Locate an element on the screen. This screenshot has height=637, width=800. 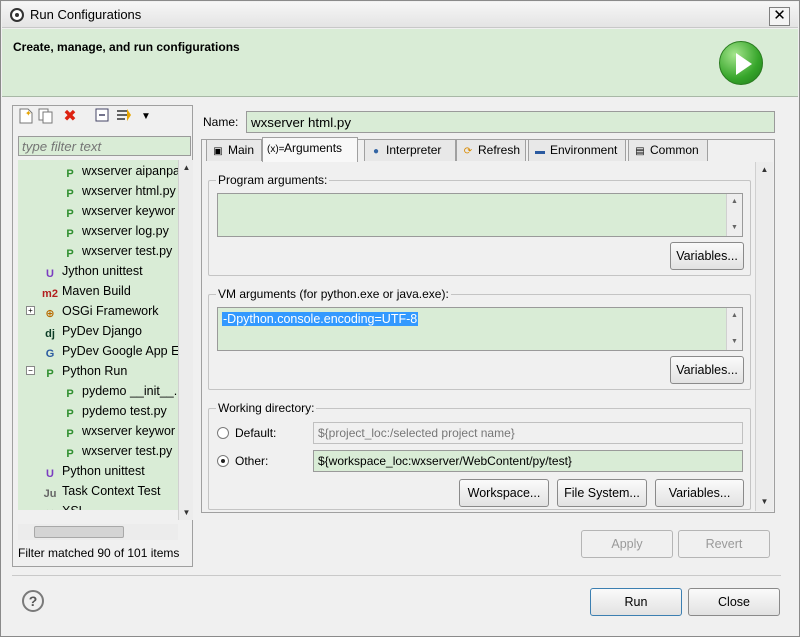
tab-interpreter: ● Interpreter is located at coordinates (410, 150).